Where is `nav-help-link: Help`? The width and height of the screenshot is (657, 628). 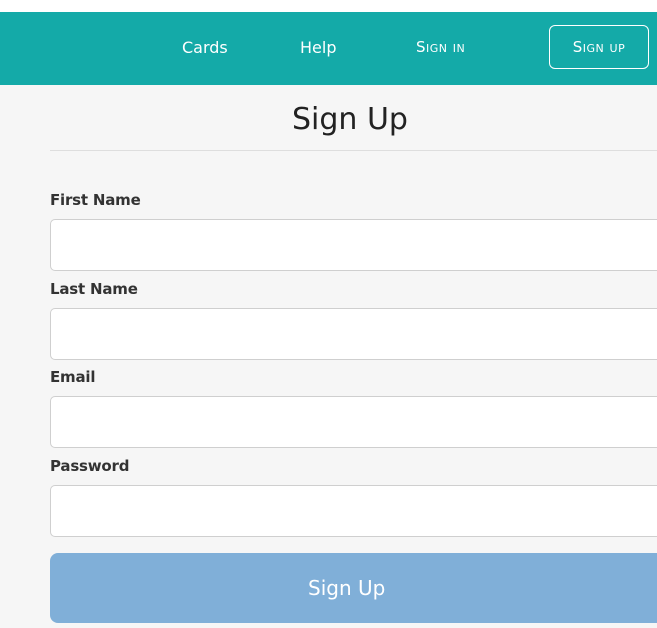
nav-help-link: Help is located at coordinates (318, 48).